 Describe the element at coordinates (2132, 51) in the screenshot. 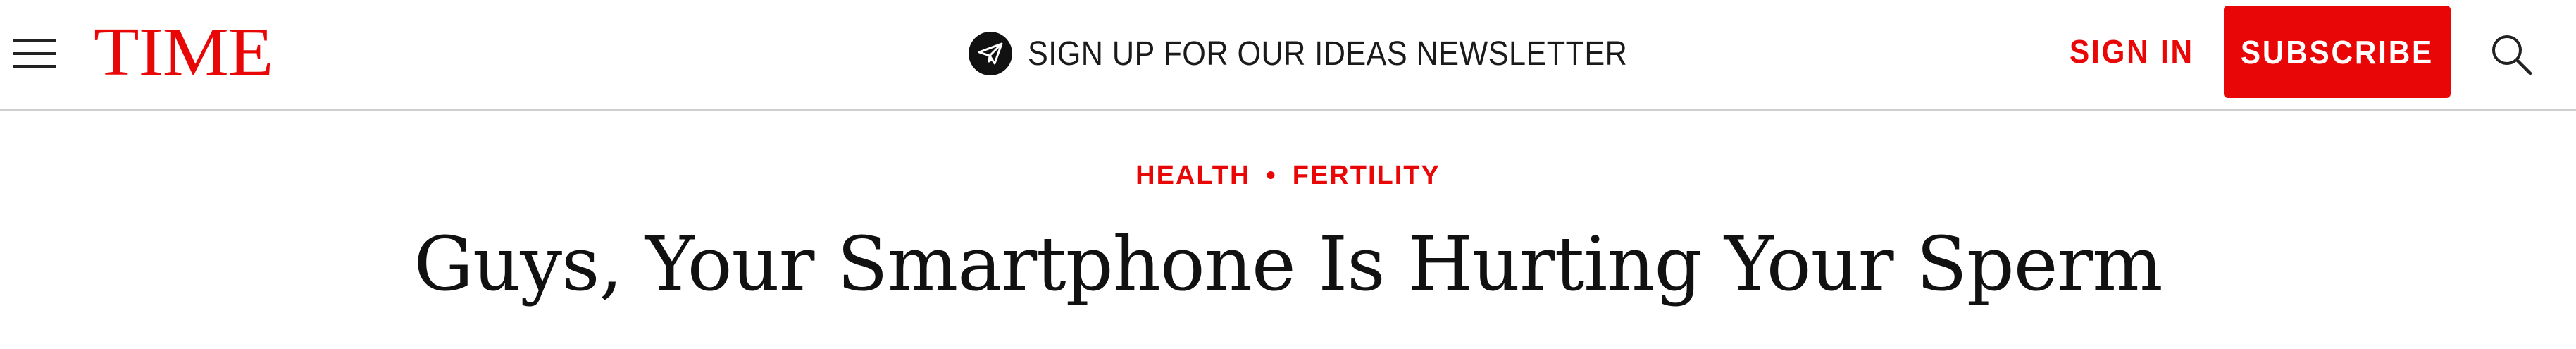

I see `sign-in-link: SIGN IN` at that location.